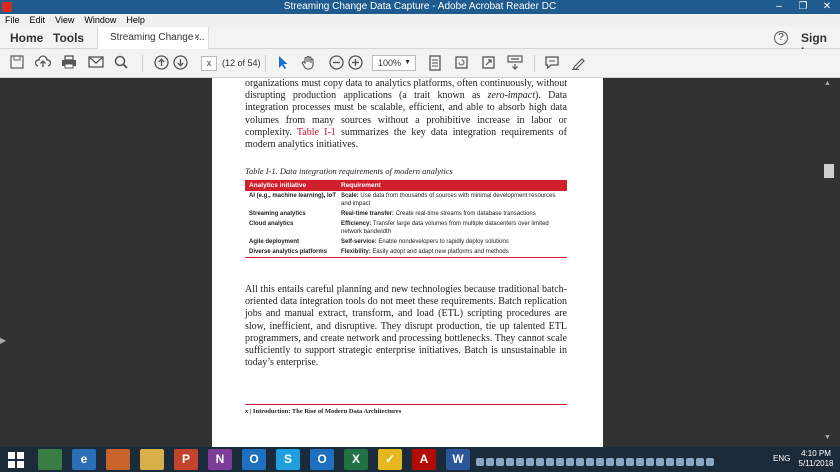 The width and height of the screenshot is (840, 472). Describe the element at coordinates (283, 63) in the screenshot. I see `select-cursor-icon` at that location.